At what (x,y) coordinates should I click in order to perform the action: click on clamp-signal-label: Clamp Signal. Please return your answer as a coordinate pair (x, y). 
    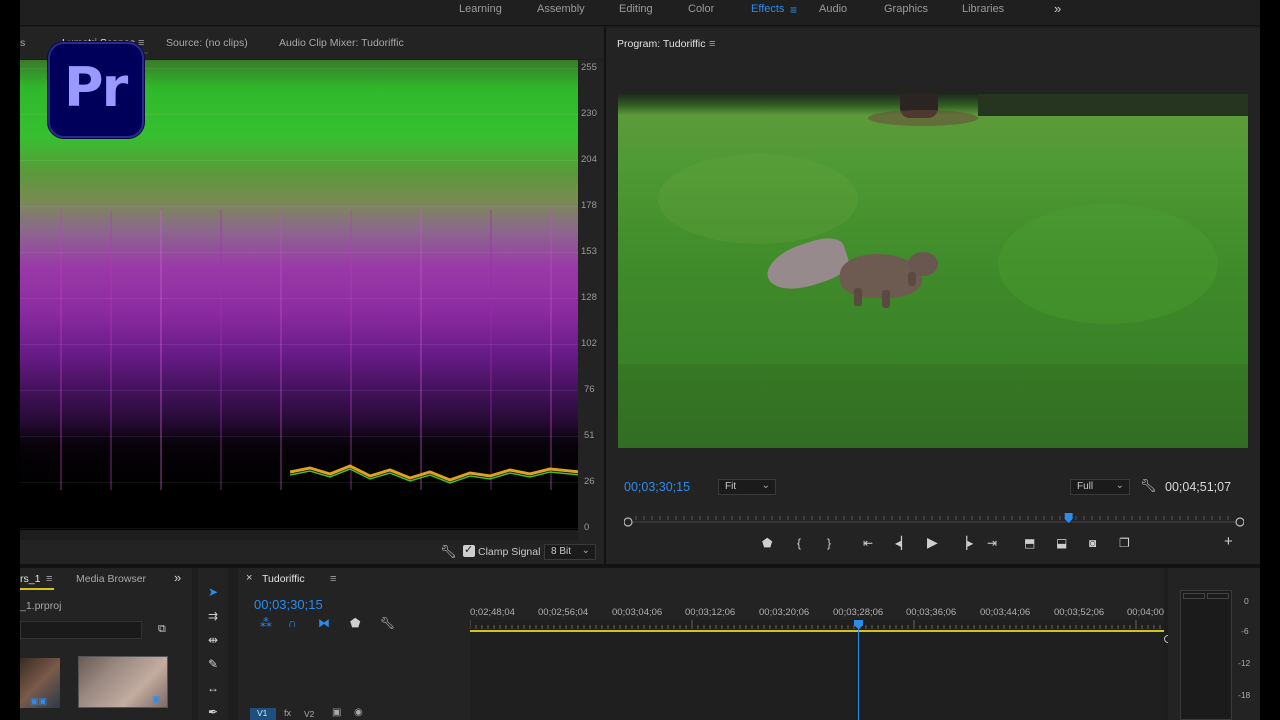
    Looking at the image, I should click on (509, 552).